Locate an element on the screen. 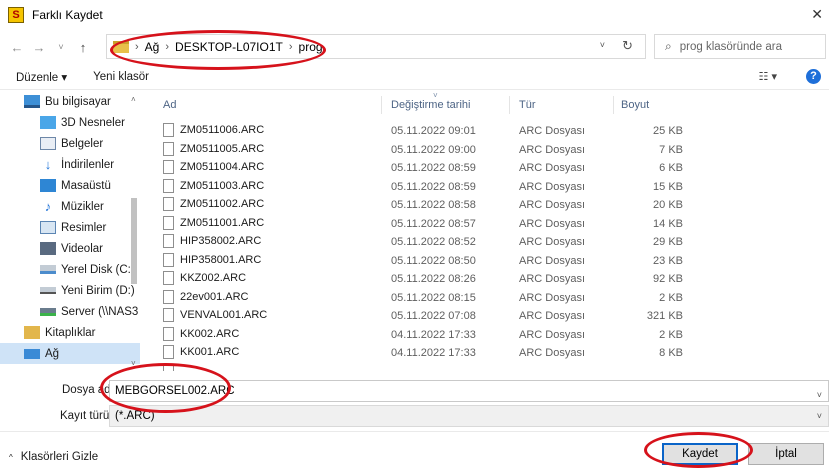 Image resolution: width=829 pixels, height=470 pixels. sidebar-item-new-volume: Yeni Birim (D:) is located at coordinates (70, 290).